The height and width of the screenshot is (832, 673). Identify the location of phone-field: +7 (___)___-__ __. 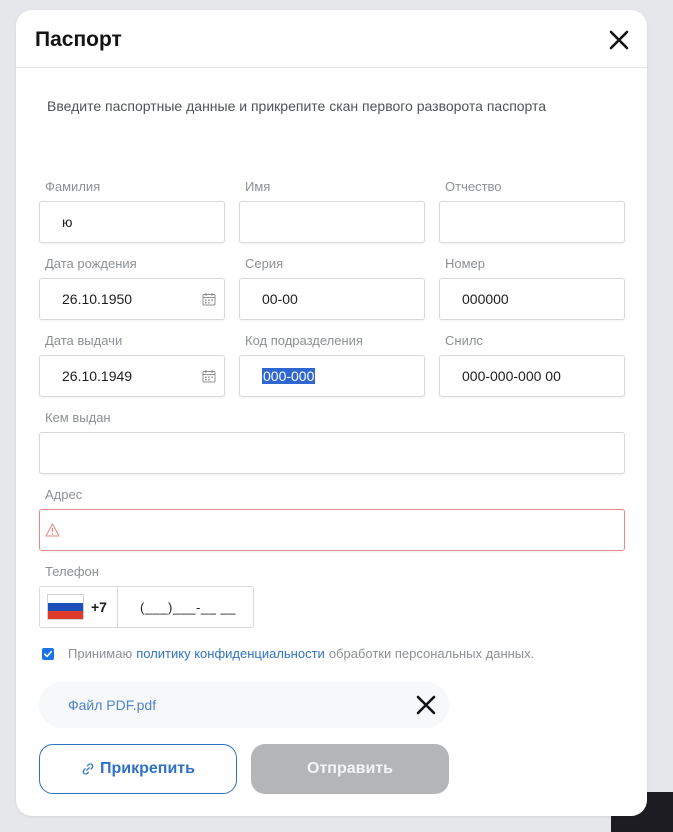
(146, 607).